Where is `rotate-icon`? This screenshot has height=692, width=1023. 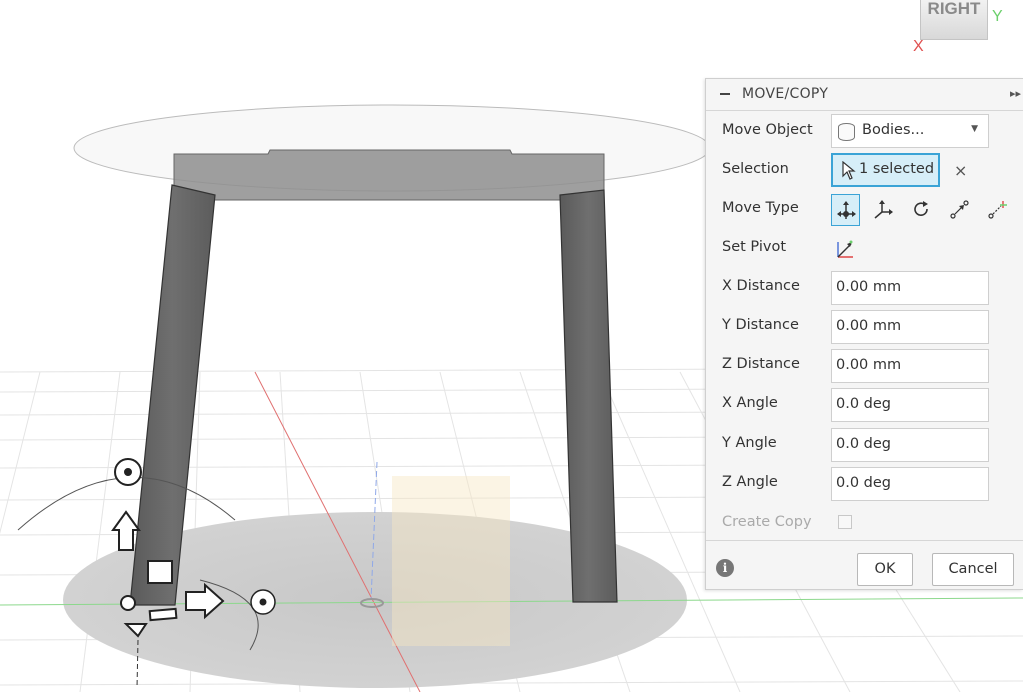 rotate-icon is located at coordinates (921, 208).